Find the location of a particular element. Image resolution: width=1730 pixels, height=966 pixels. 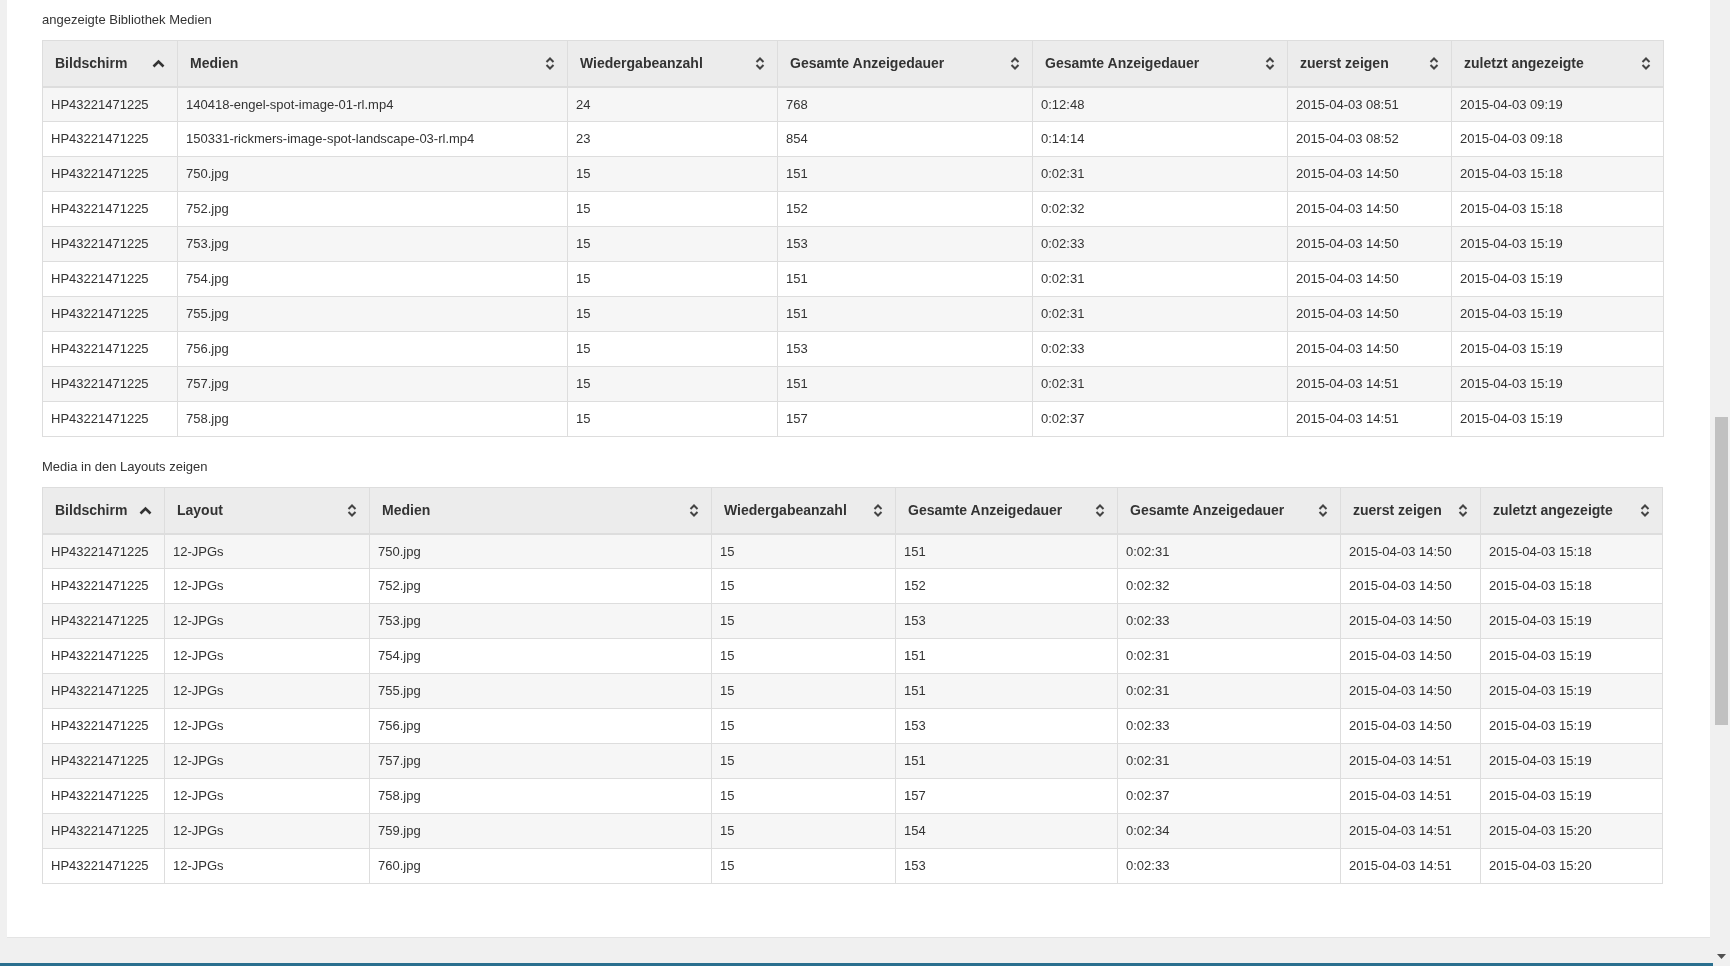

table-cell: 140418-engel-spot-image-01-rl.mp4 is located at coordinates (372, 104).